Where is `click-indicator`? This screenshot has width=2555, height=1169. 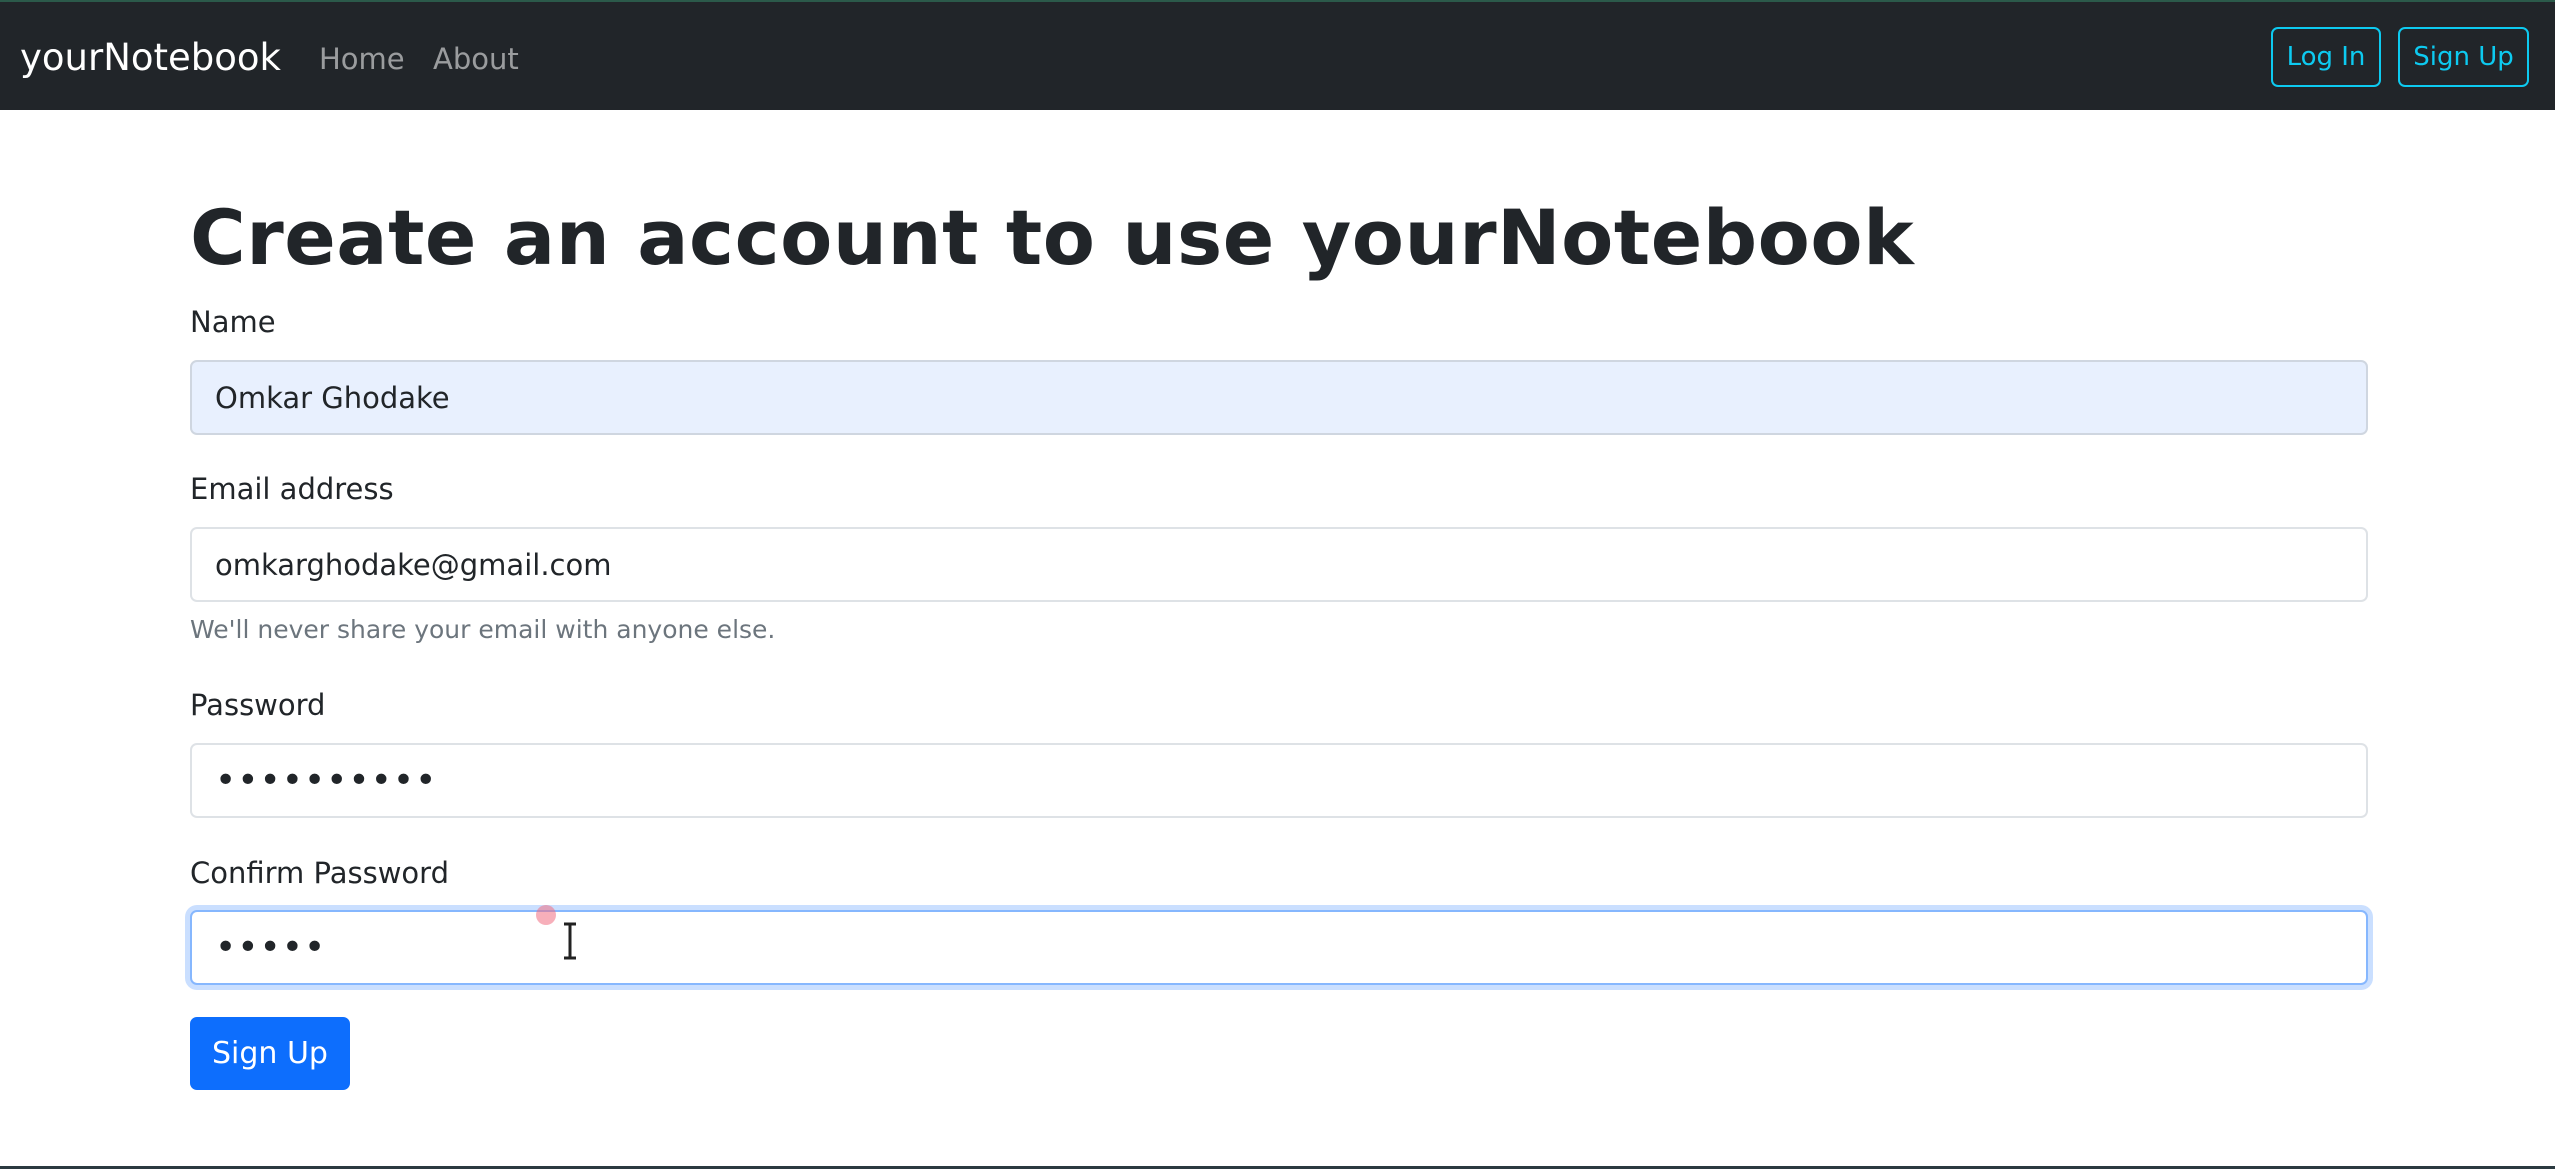 click-indicator is located at coordinates (546, 915).